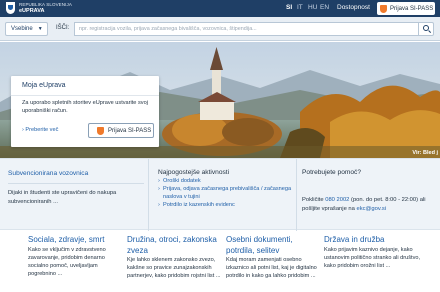 This screenshot has width=440, height=292. I want to click on lang-hu: HU, so click(312, 7).